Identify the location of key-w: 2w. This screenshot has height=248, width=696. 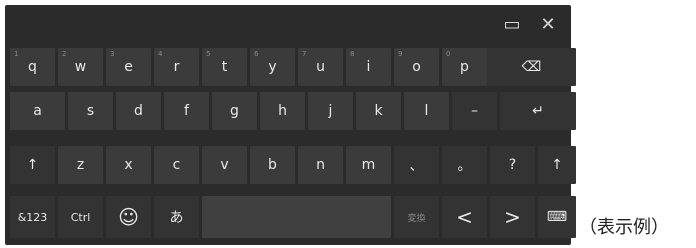
(80, 67).